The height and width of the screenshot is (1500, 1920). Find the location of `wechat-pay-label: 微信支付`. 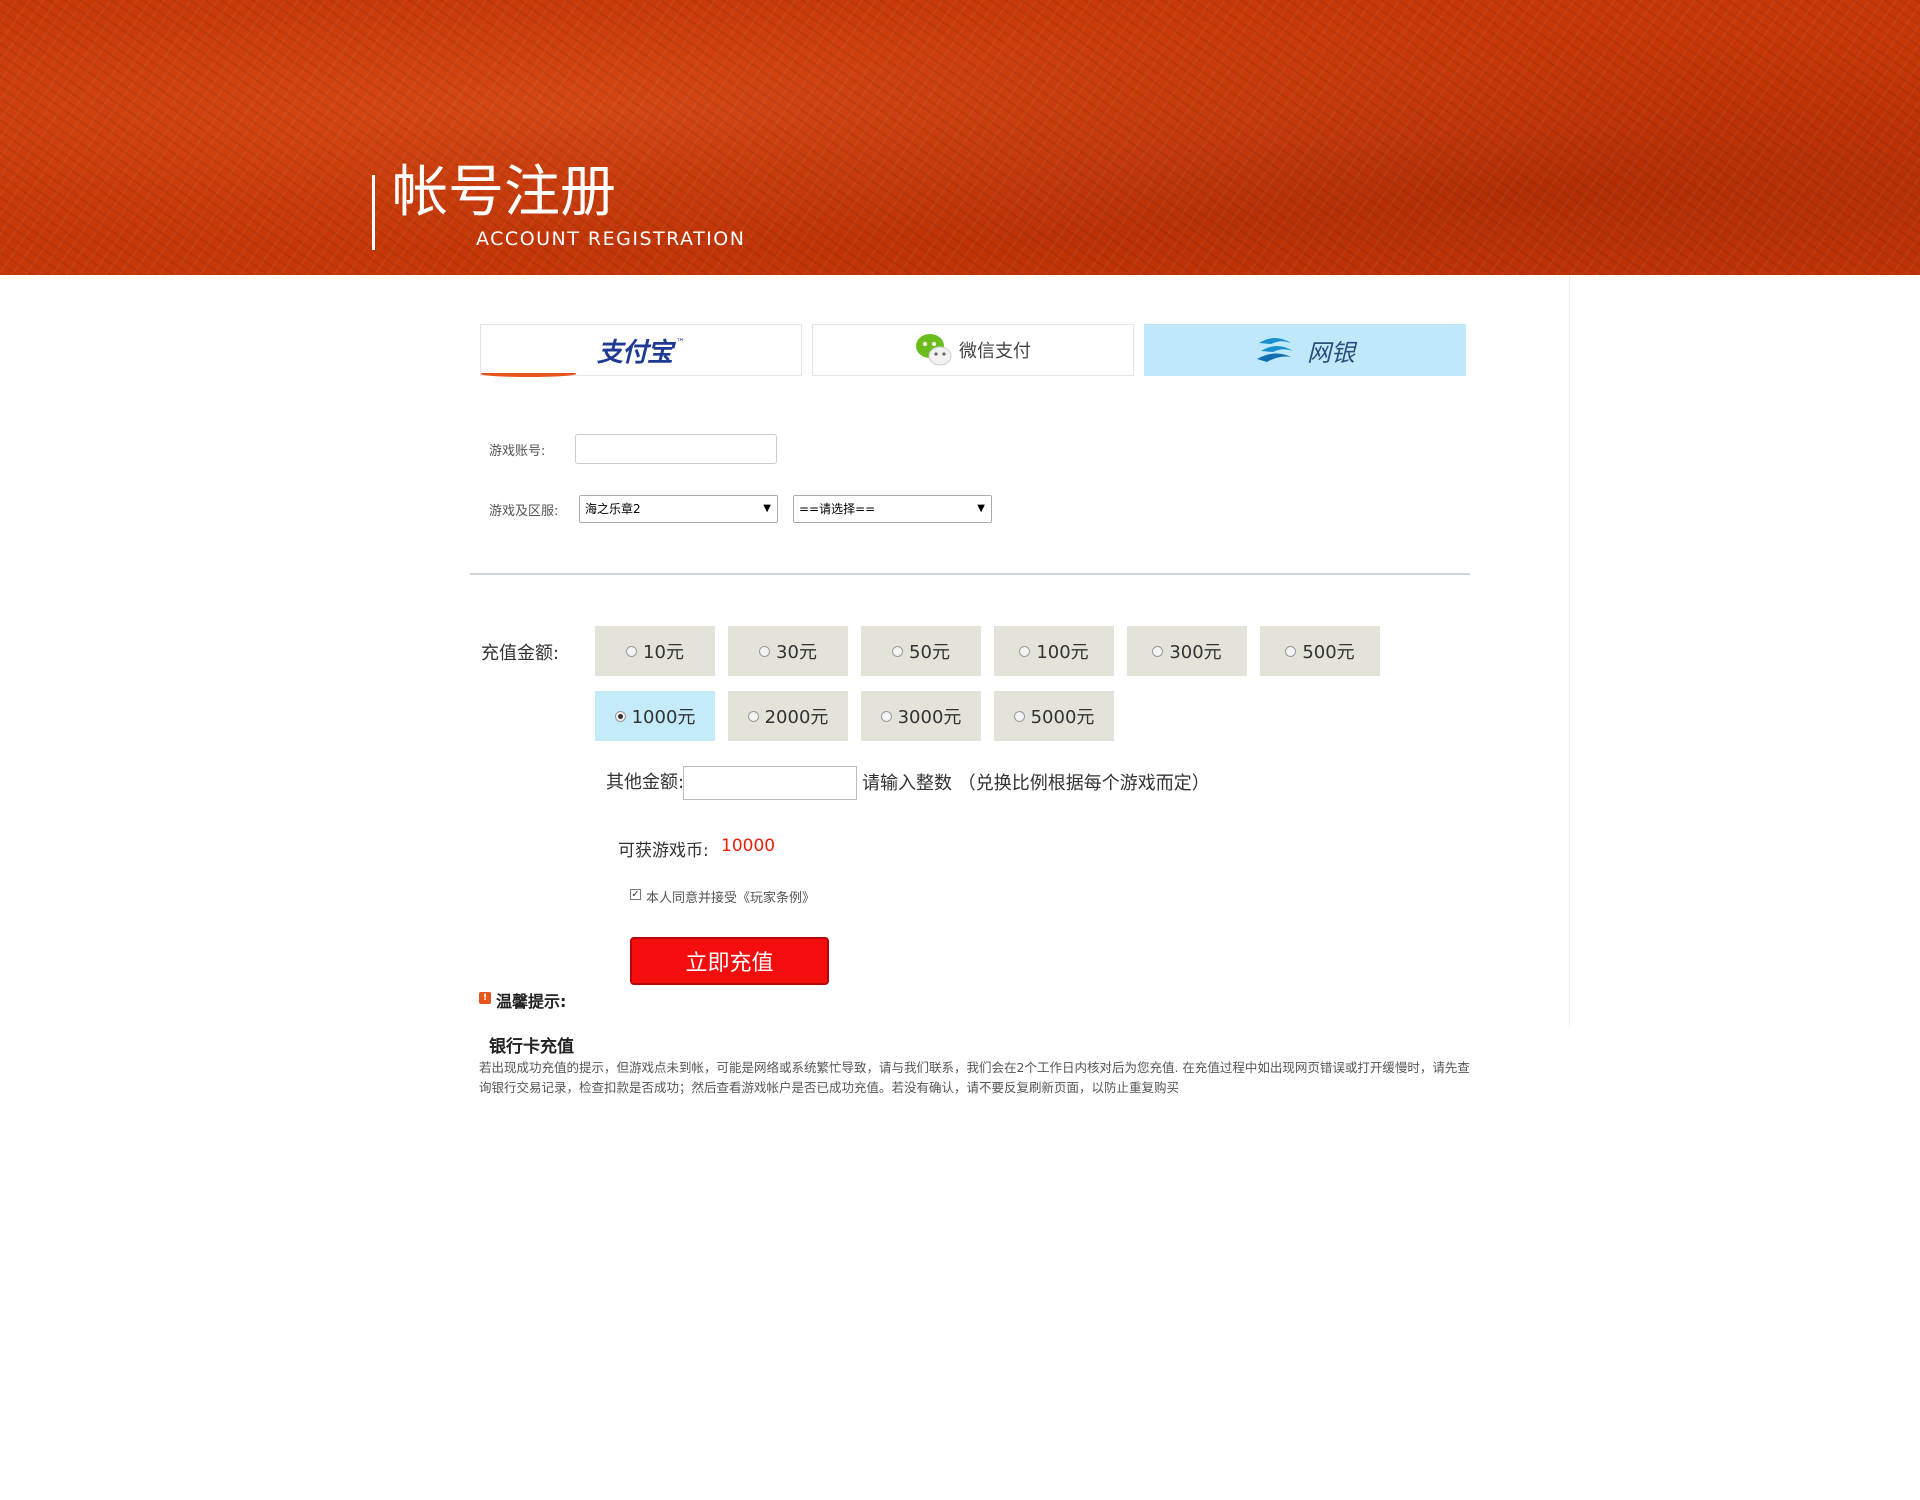

wechat-pay-label: 微信支付 is located at coordinates (995, 351).